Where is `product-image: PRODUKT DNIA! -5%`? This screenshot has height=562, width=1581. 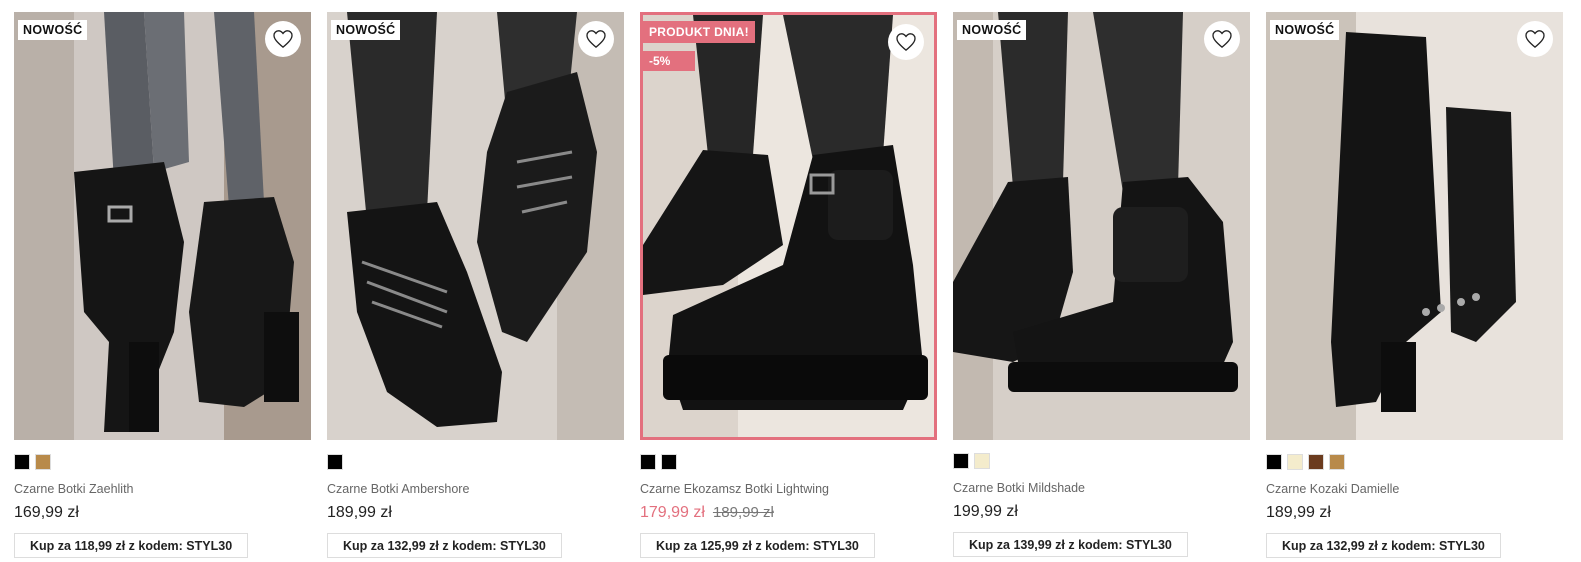 product-image: PRODUKT DNIA! -5% is located at coordinates (788, 226).